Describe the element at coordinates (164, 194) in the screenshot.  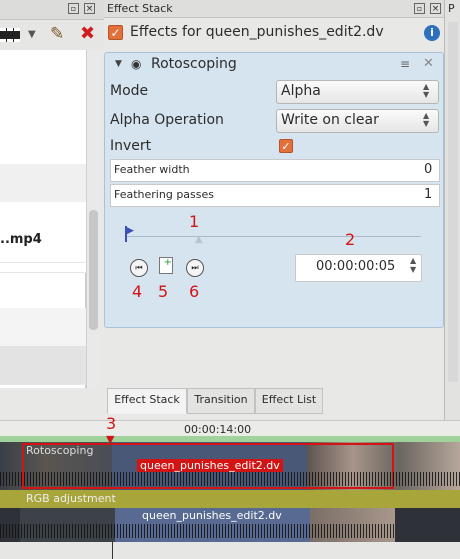
I see `feathering-passes-label: Feathering passes` at that location.